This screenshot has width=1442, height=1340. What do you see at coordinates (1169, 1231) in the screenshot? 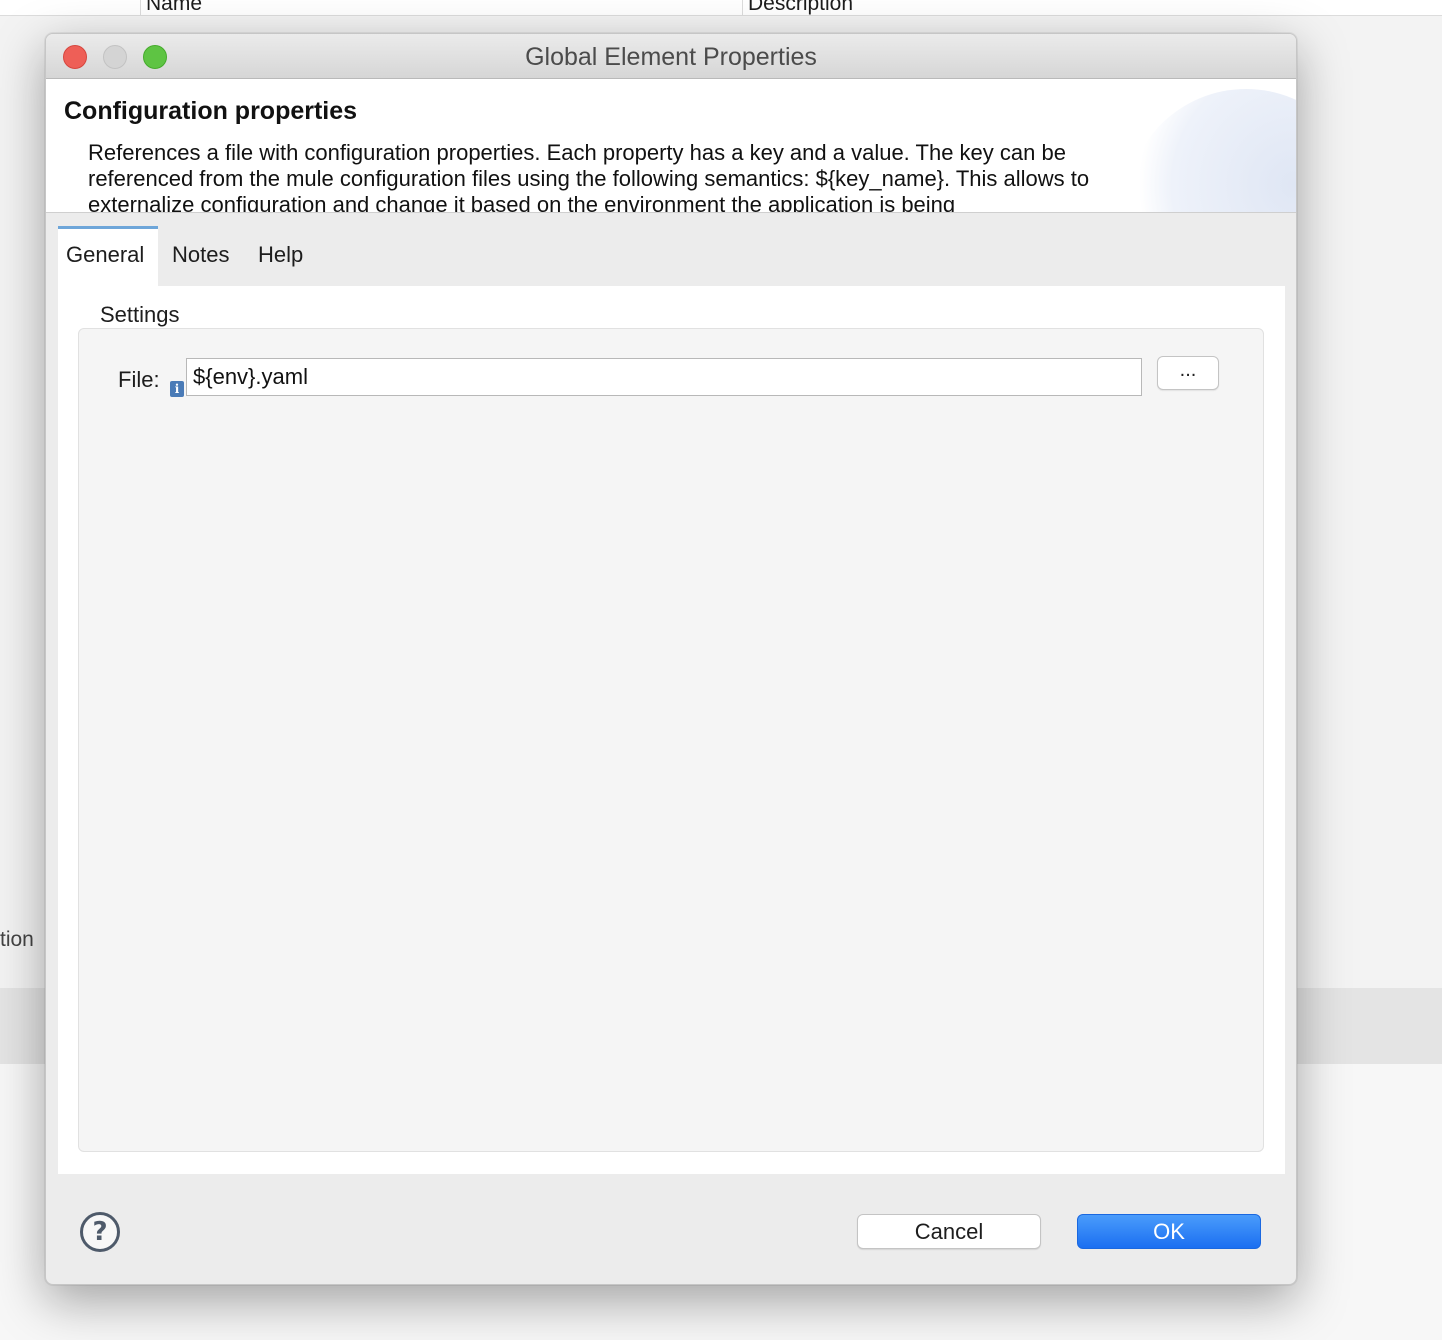
I see `ok-button: OK` at bounding box center [1169, 1231].